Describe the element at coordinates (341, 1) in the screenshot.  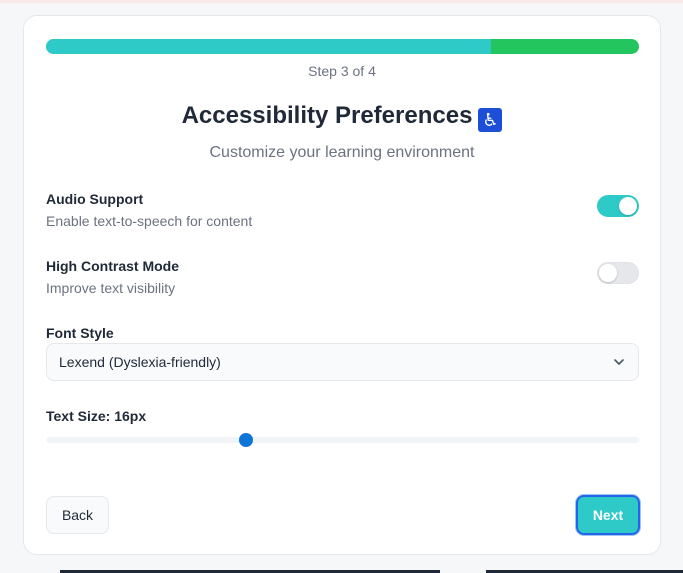
I see `top-edge` at that location.